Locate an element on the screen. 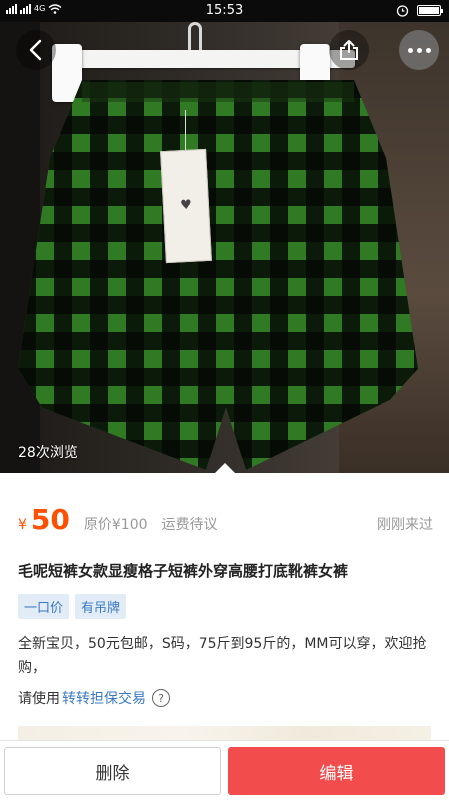  guarantee-prefix: 请使用 is located at coordinates (39, 699).